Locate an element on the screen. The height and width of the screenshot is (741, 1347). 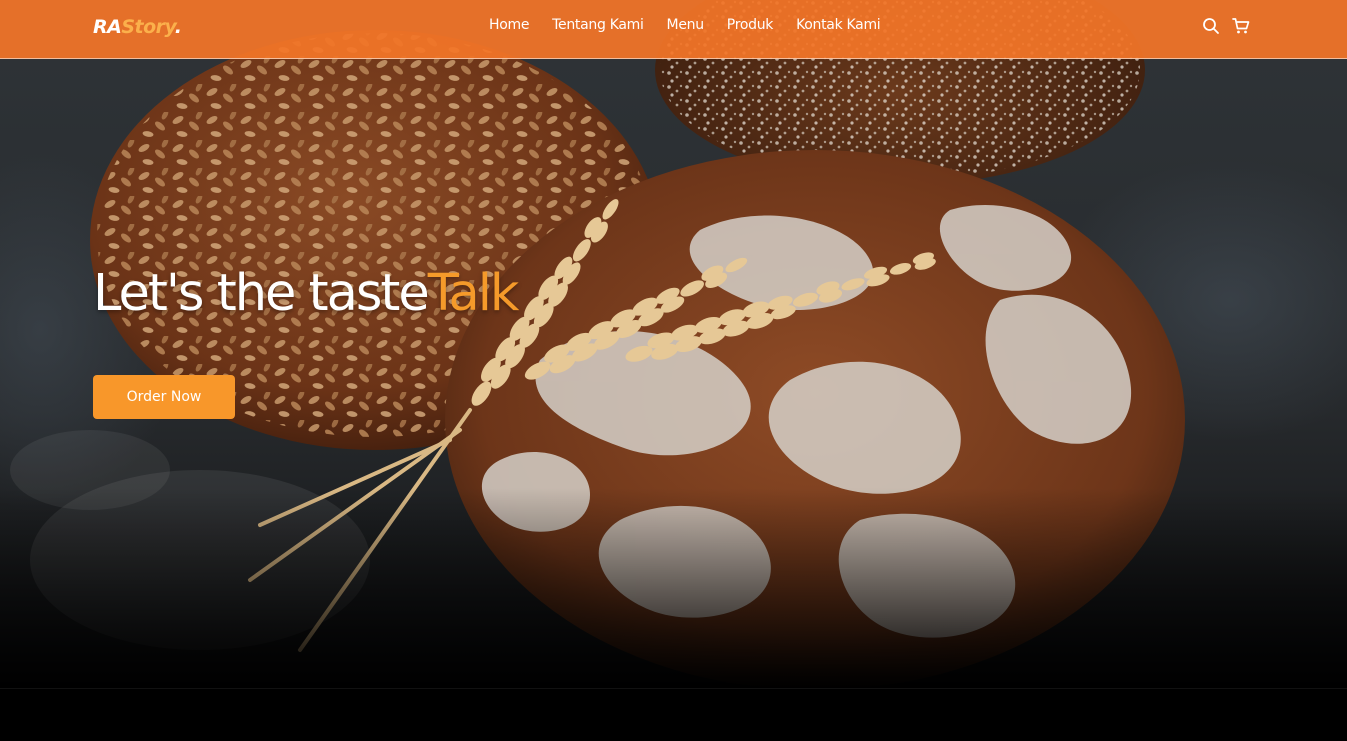
nav-icons is located at coordinates (1226, 26).